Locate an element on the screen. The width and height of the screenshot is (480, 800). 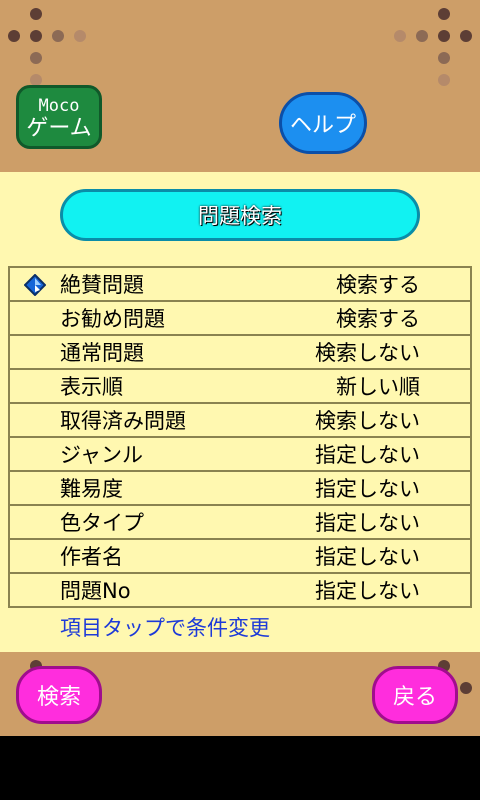
condition-row-genre: ジャンル 指定しない is located at coordinates (240, 455).